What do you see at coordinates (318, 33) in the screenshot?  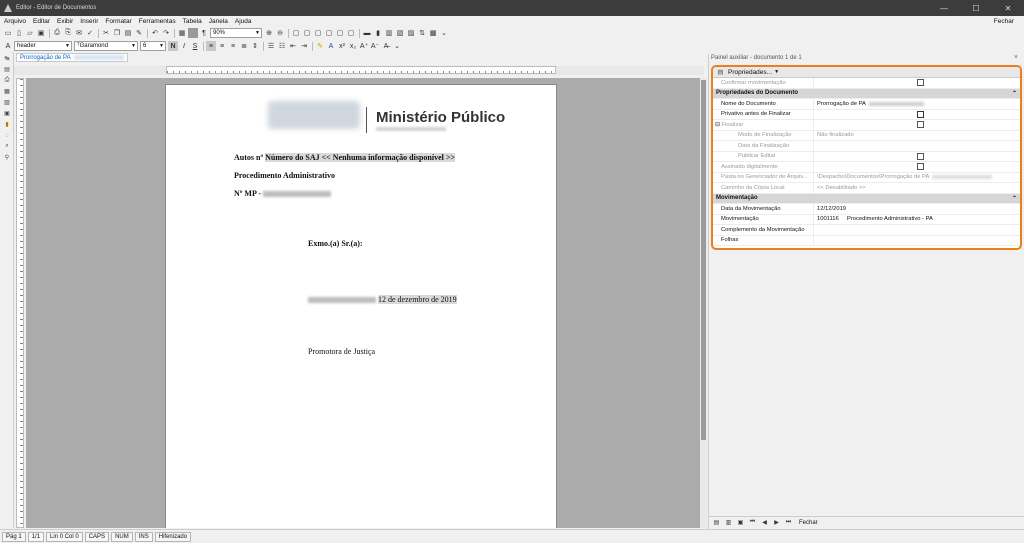 I see `field3-icon: ▢` at bounding box center [318, 33].